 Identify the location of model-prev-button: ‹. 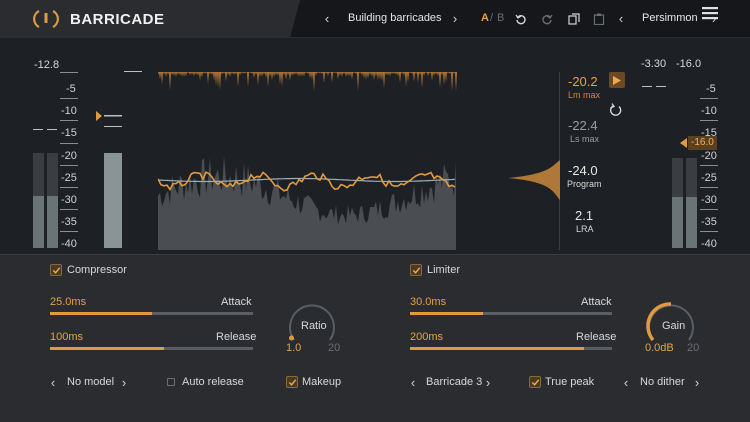
(53, 383).